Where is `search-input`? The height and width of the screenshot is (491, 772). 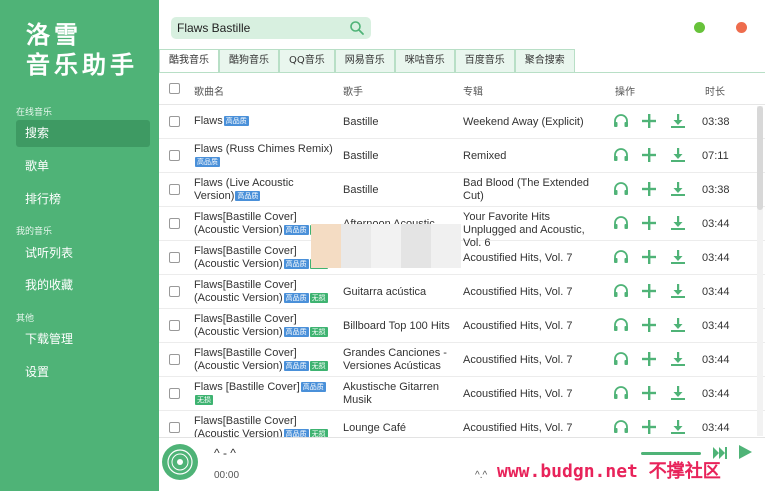 search-input is located at coordinates (262, 28).